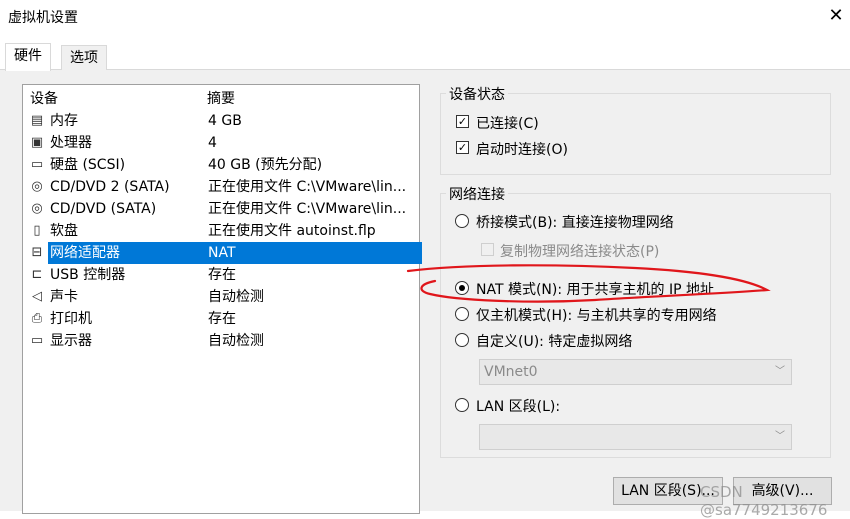  I want to click on tab-options: 选项, so click(84, 57).